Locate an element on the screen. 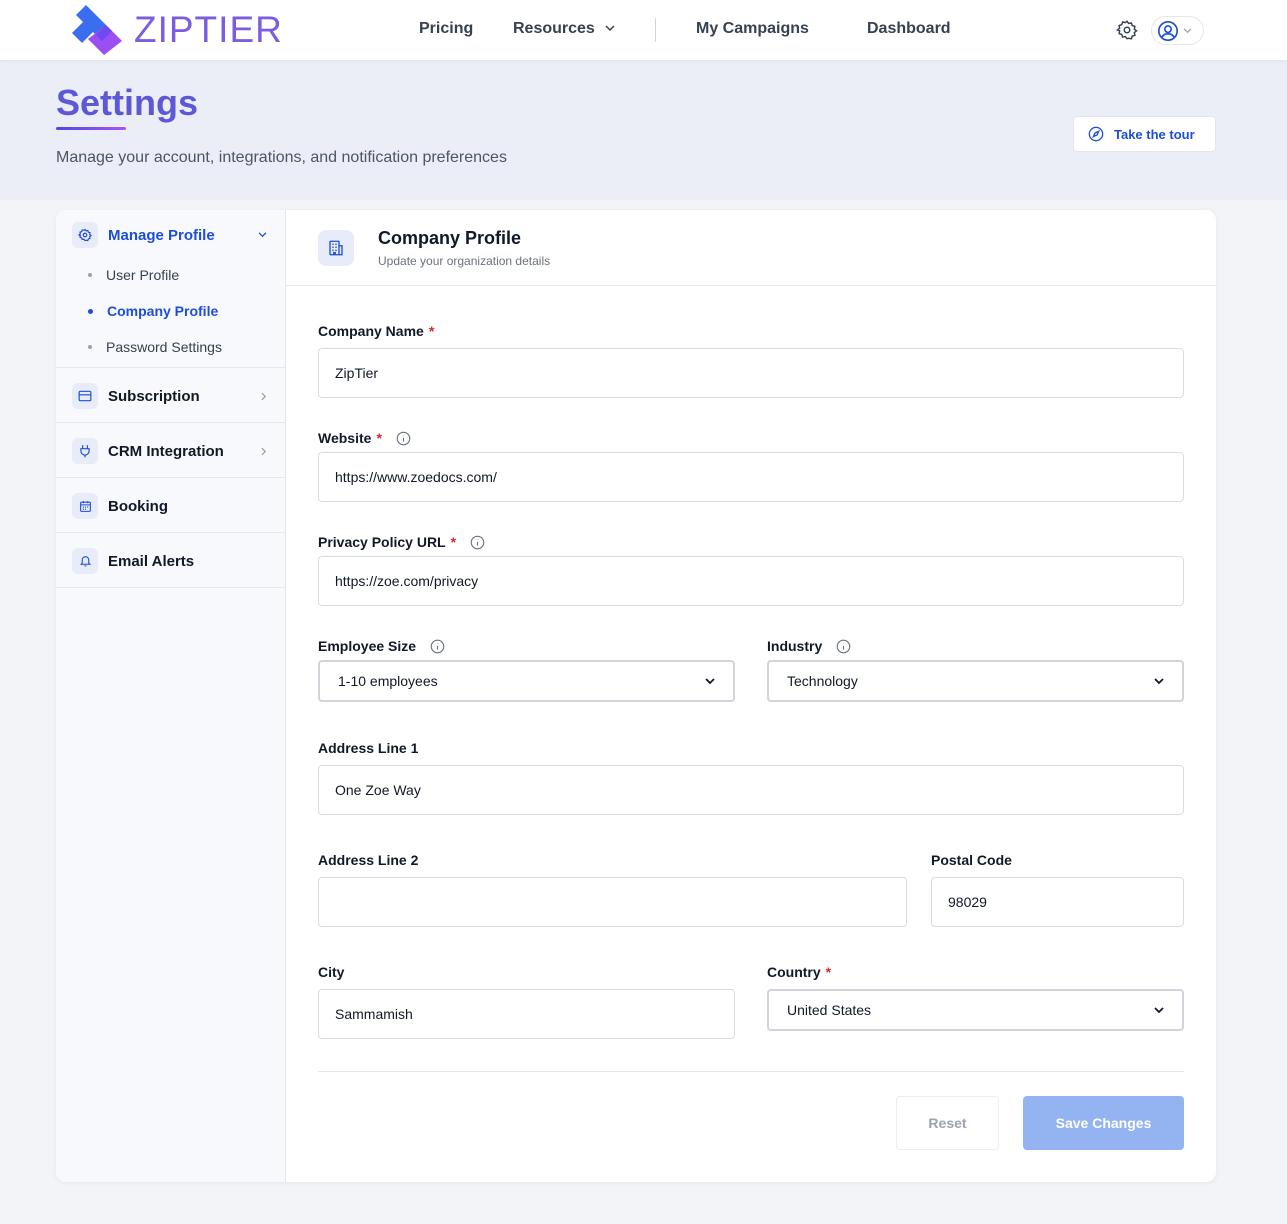 The height and width of the screenshot is (1224, 1287). form-divider is located at coordinates (751, 1071).